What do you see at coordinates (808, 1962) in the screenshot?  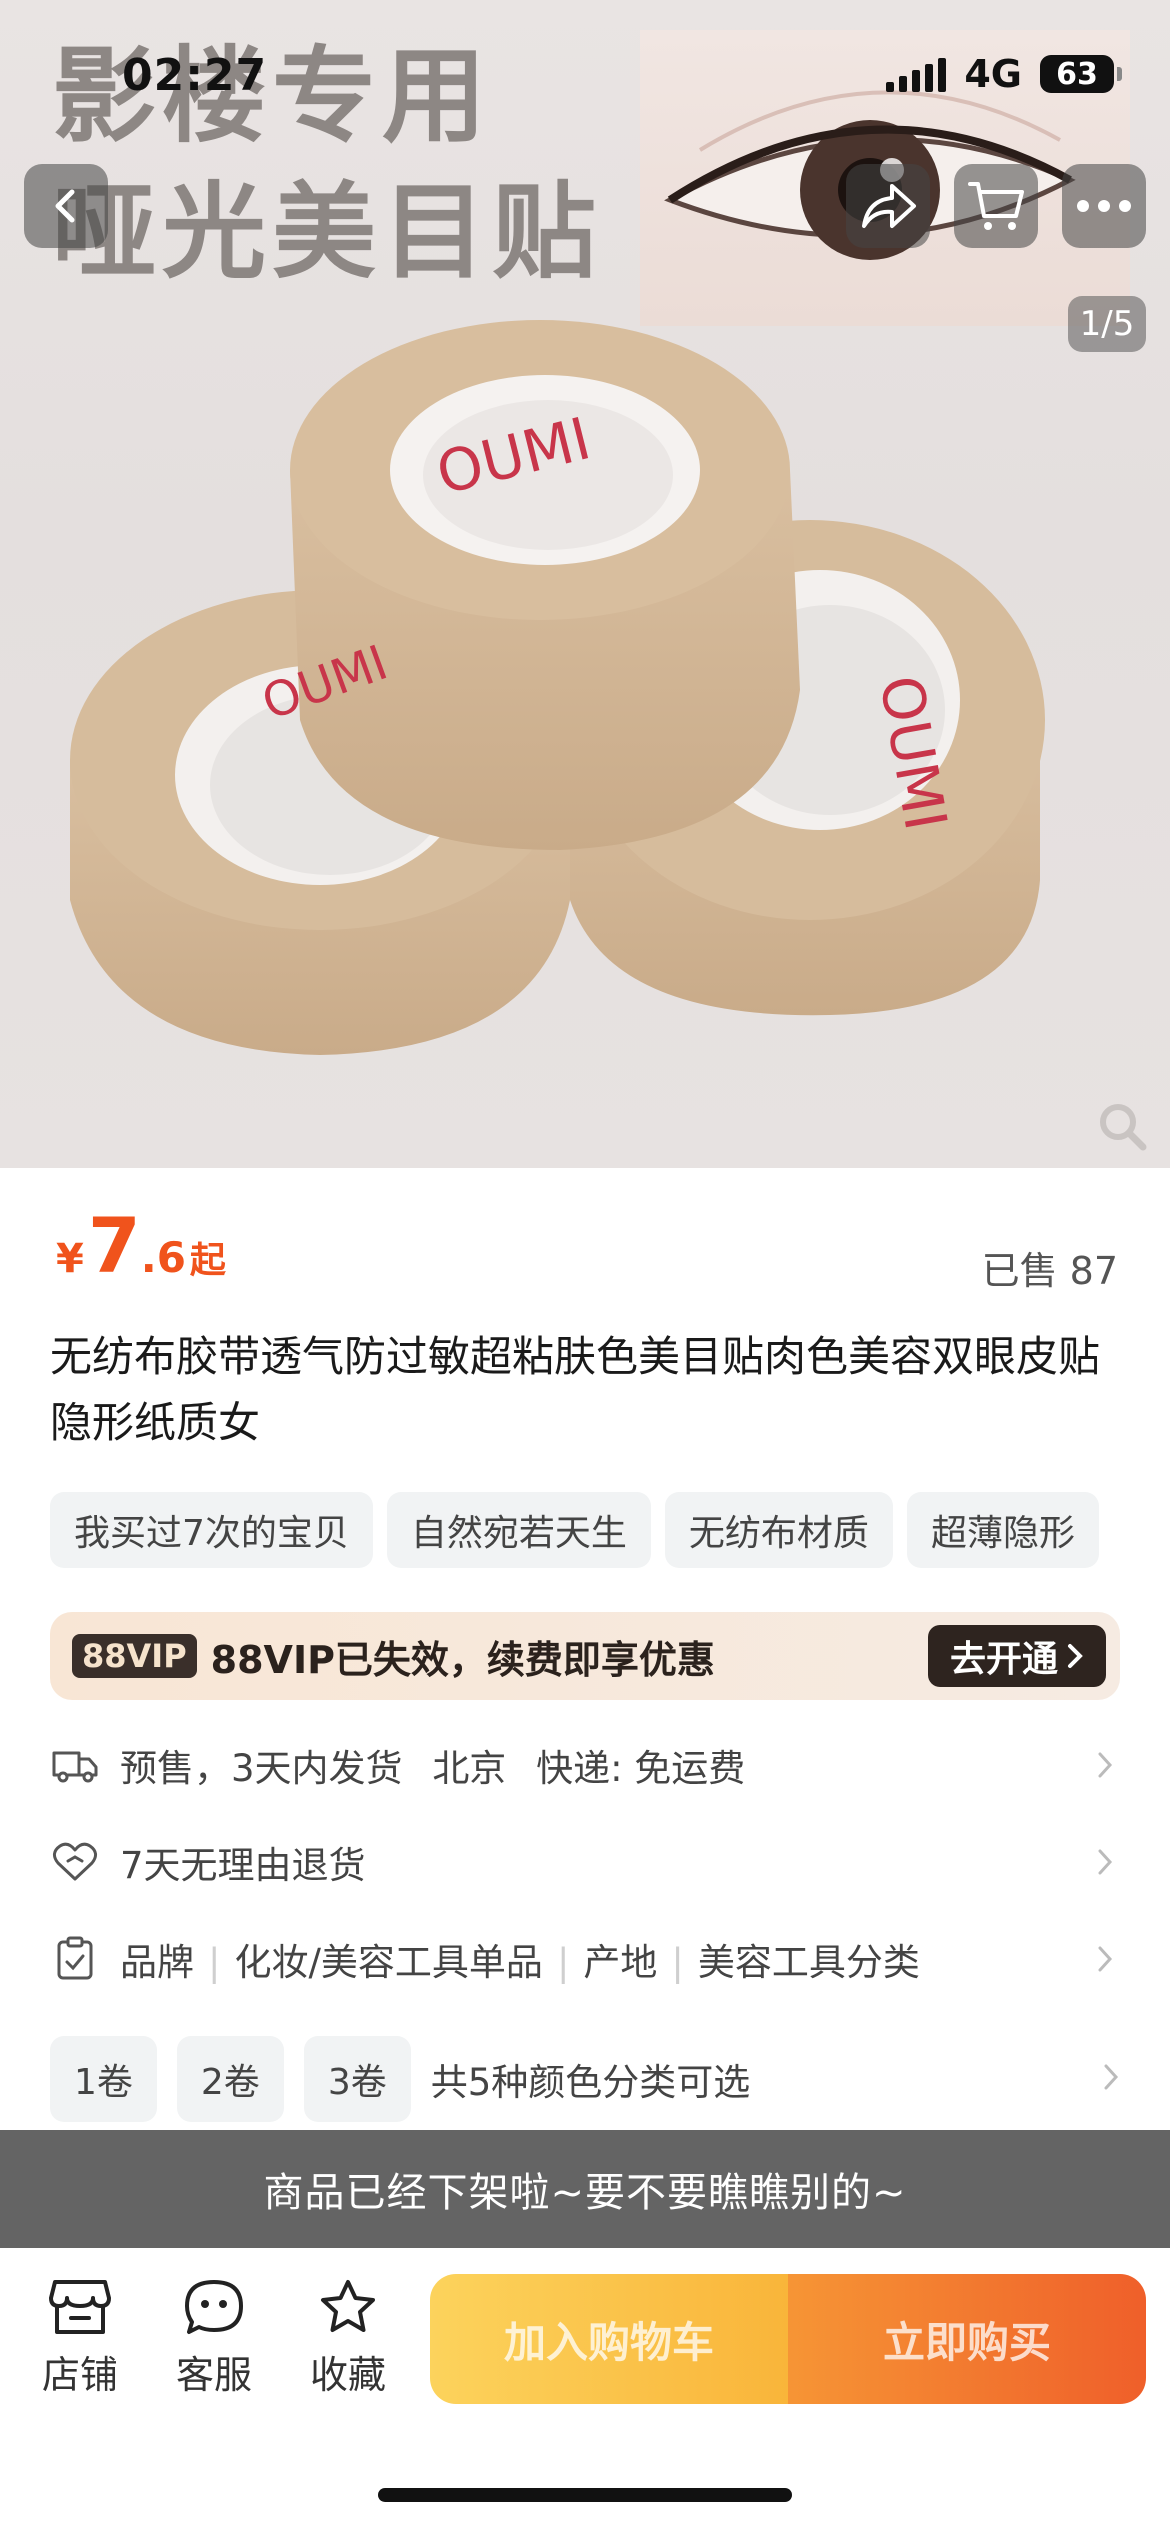 I see `param-type: 美容工具分类` at bounding box center [808, 1962].